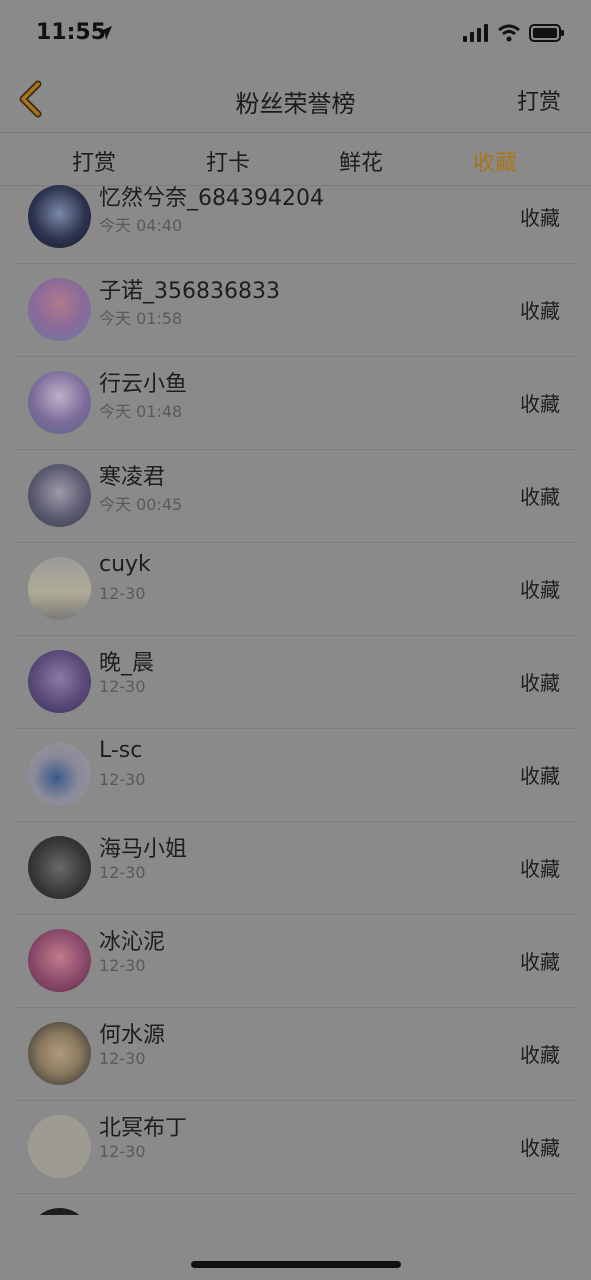 The width and height of the screenshot is (591, 1280). What do you see at coordinates (295, 682) in the screenshot?
I see `list-item: 晚_晨 12-30 收藏` at bounding box center [295, 682].